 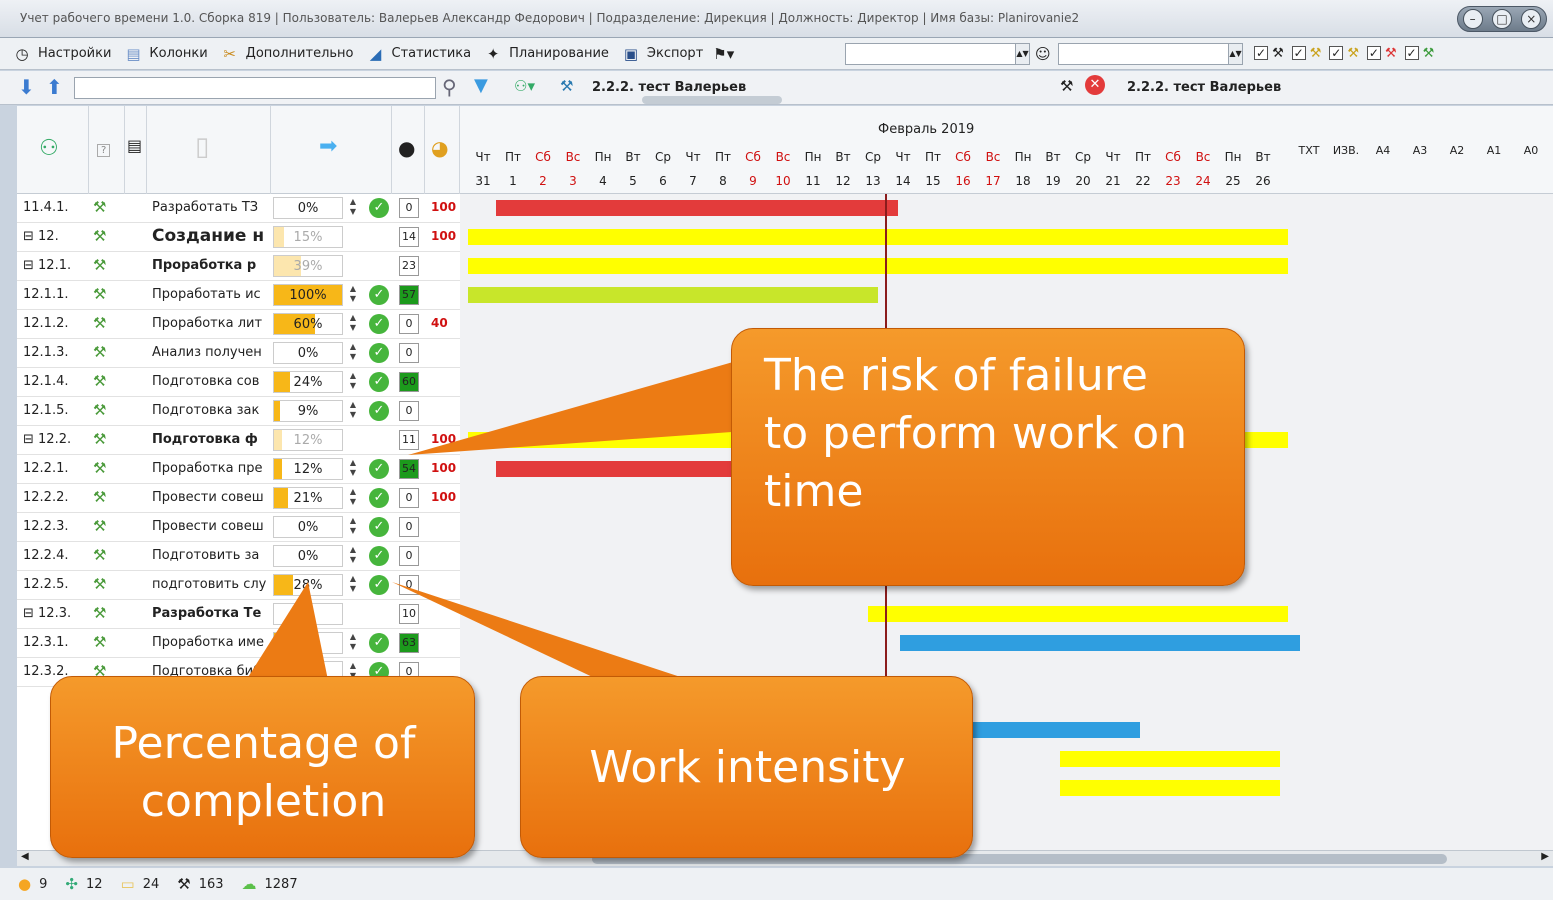 What do you see at coordinates (1261, 53) in the screenshot?
I see `checkbox-1: ✓` at bounding box center [1261, 53].